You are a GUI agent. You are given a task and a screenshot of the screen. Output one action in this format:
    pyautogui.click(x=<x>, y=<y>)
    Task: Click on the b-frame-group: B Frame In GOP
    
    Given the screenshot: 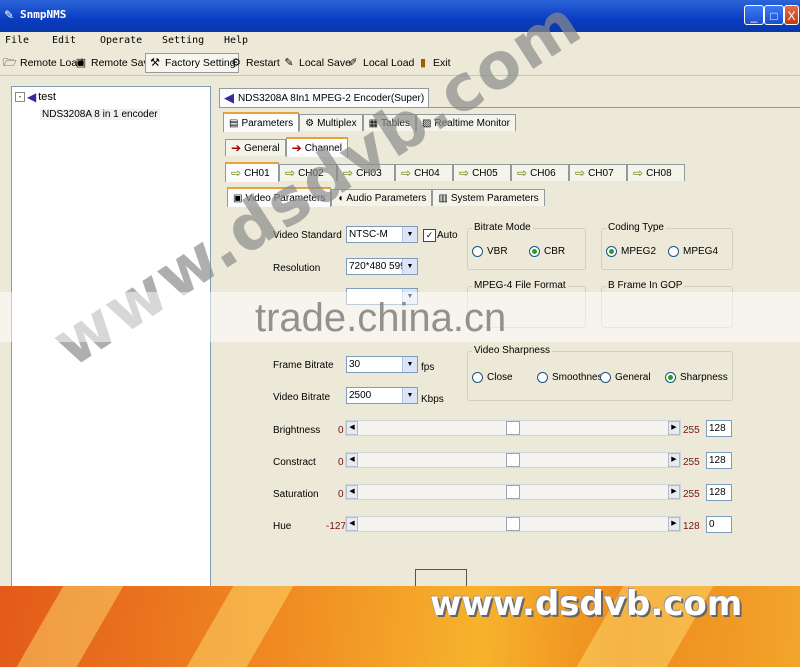 What is the action you would take?
    pyautogui.click(x=667, y=304)
    